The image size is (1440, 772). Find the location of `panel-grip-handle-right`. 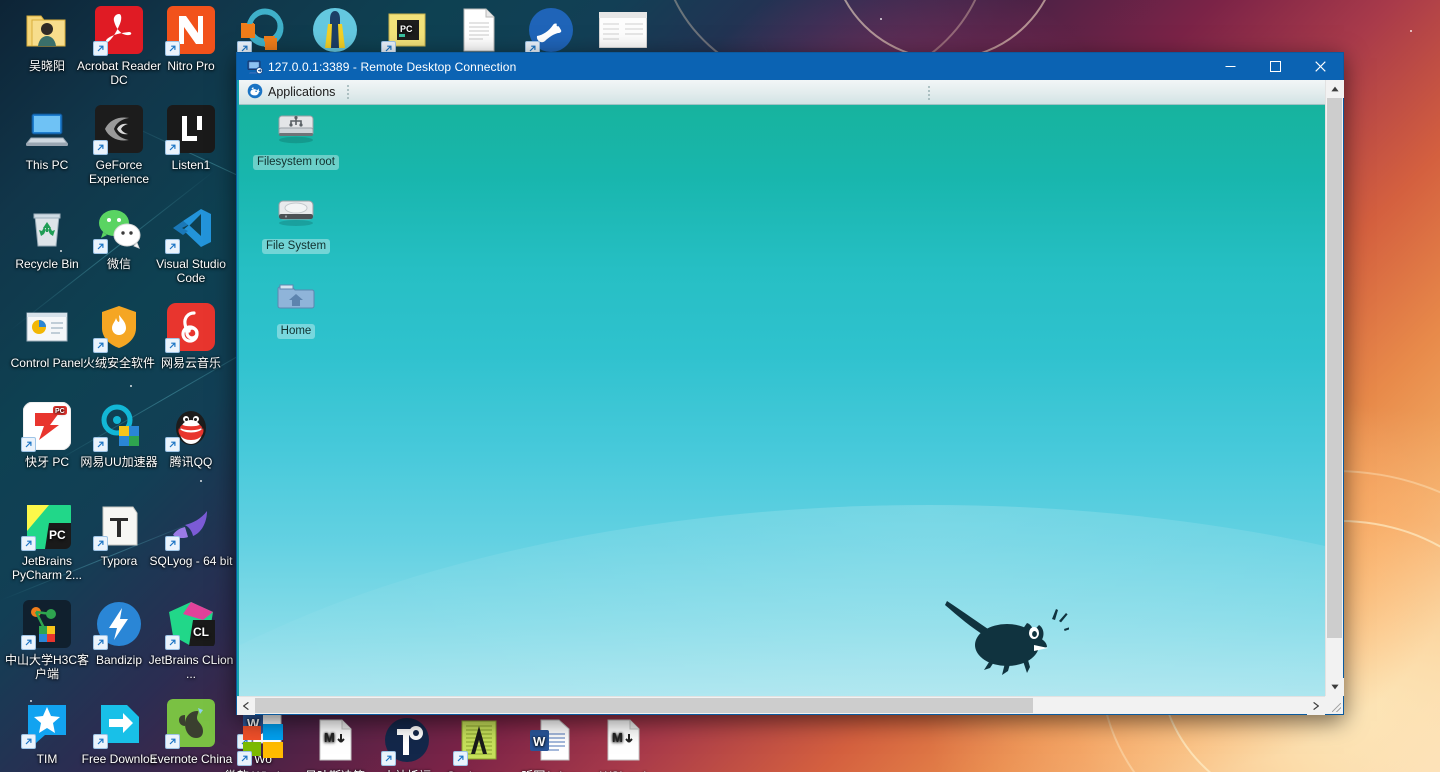

panel-grip-handle-right is located at coordinates (928, 92).